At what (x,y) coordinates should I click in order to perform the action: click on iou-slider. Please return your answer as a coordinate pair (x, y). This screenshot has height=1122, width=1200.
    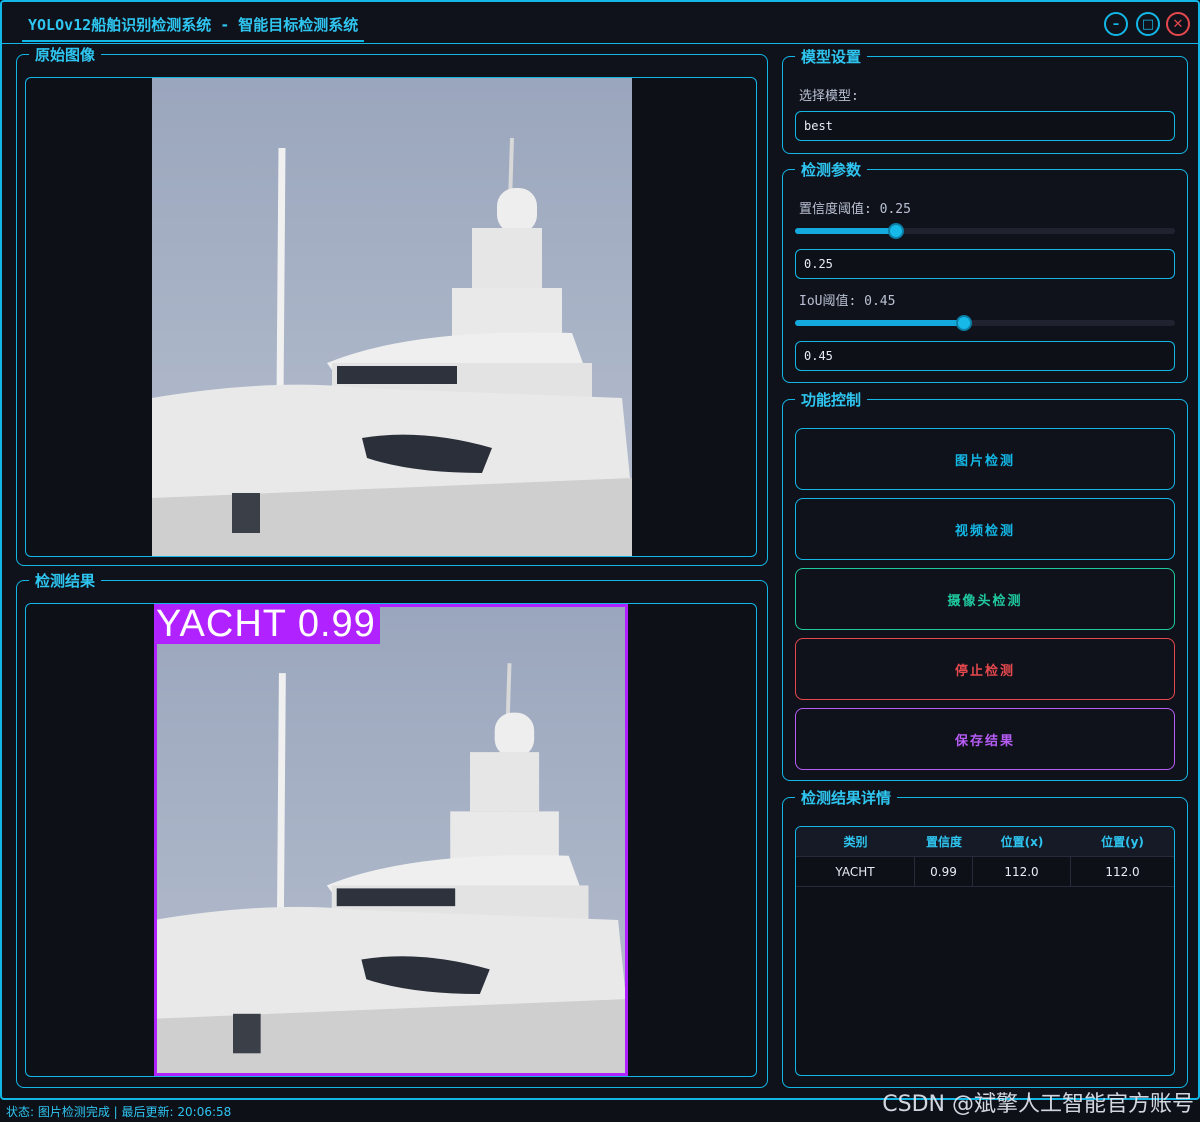
    Looking at the image, I should click on (985, 323).